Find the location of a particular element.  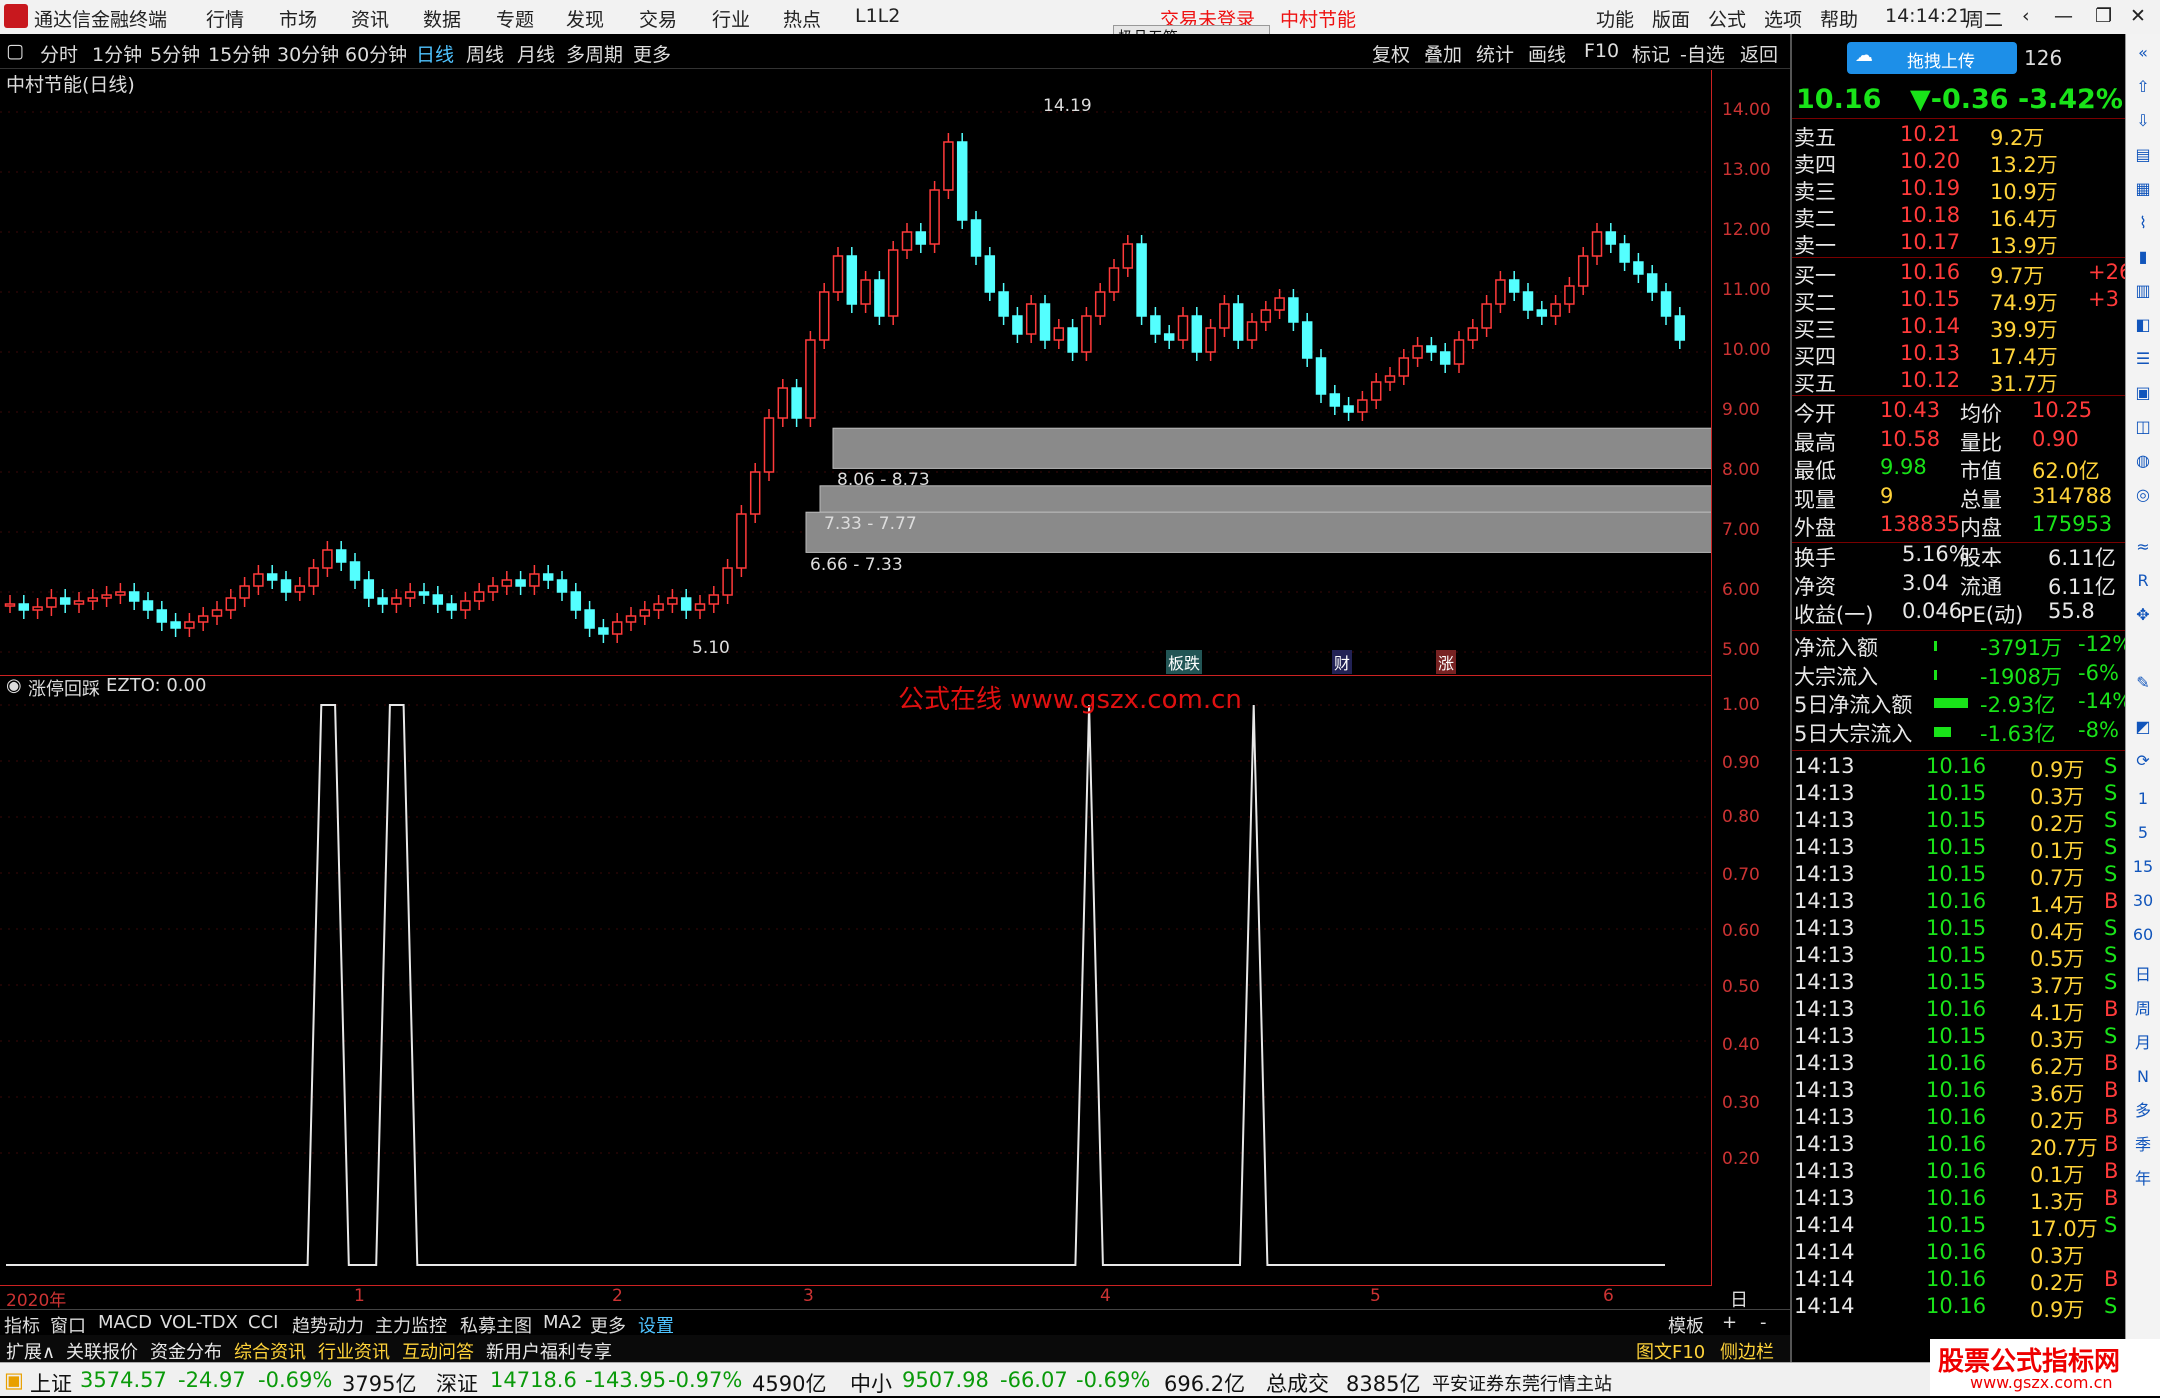

menu-topics: 专题 is located at coordinates (515, 18).